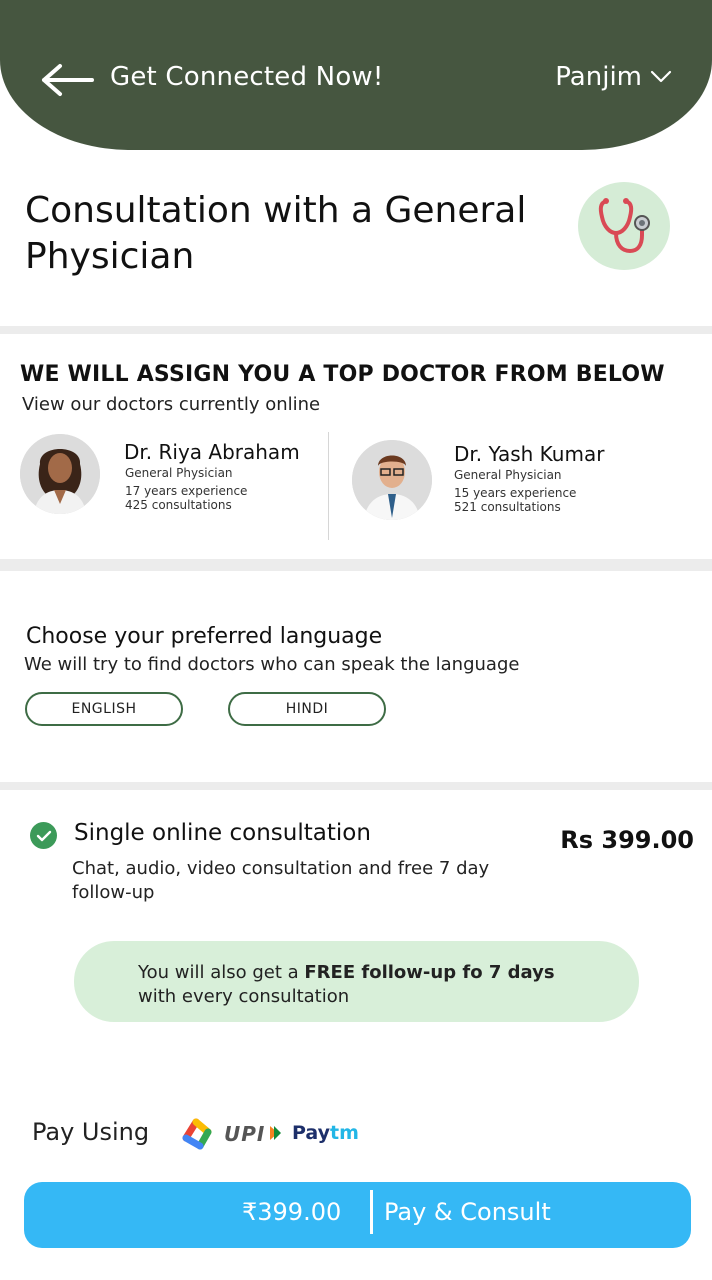 Image resolution: width=712 pixels, height=1280 pixels. Describe the element at coordinates (221, 972) in the screenshot. I see `free-followup-prefix: You will also get a` at that location.